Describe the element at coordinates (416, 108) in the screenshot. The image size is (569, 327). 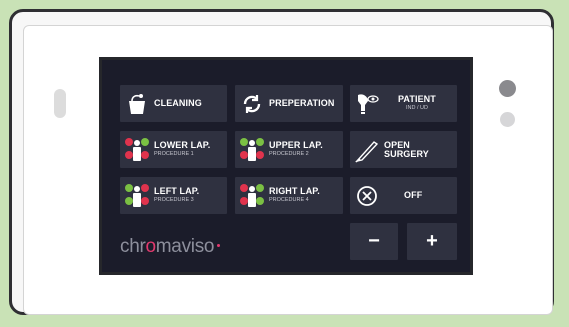
I see `patient-sublabel: IND / UD` at that location.